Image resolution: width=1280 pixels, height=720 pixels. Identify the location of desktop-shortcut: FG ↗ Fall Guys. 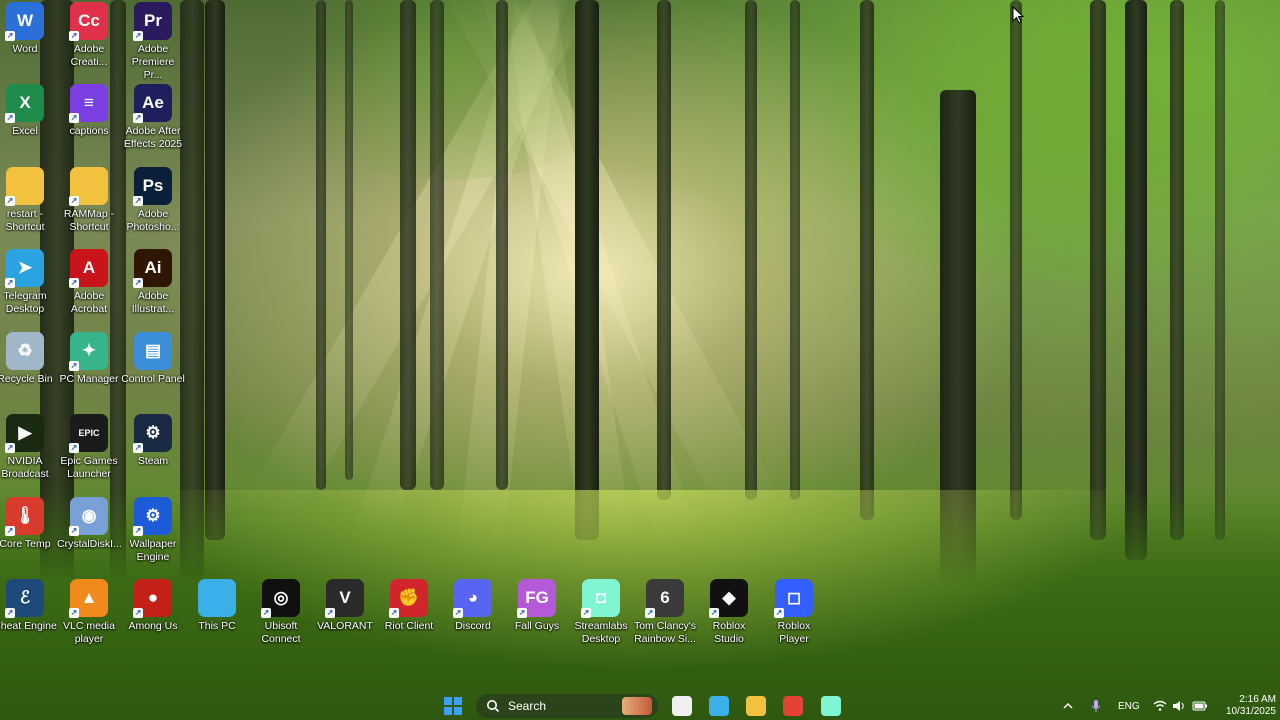
(537, 606).